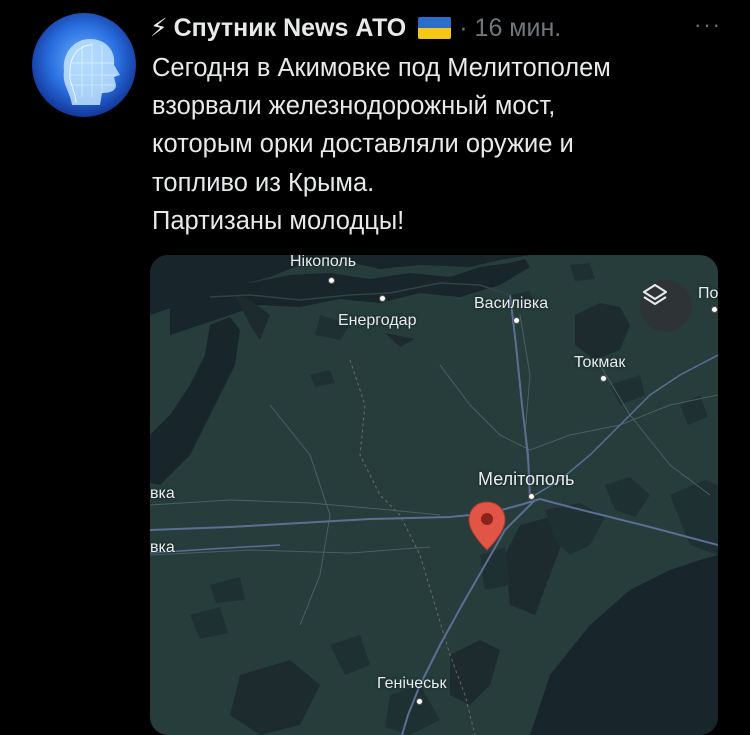 This screenshot has height=735, width=750. I want to click on avatar, so click(84, 65).